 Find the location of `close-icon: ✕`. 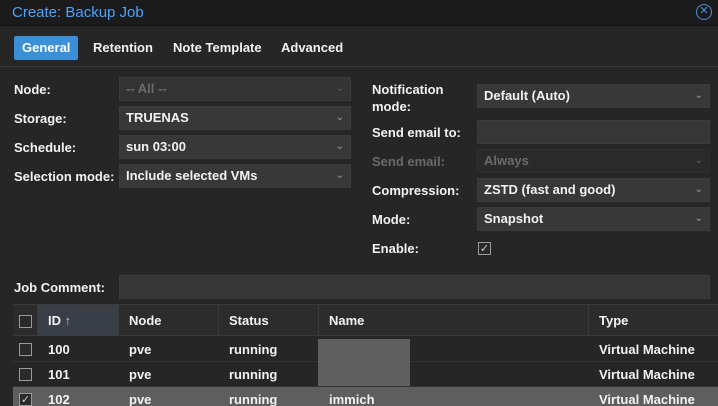

close-icon: ✕ is located at coordinates (704, 12).